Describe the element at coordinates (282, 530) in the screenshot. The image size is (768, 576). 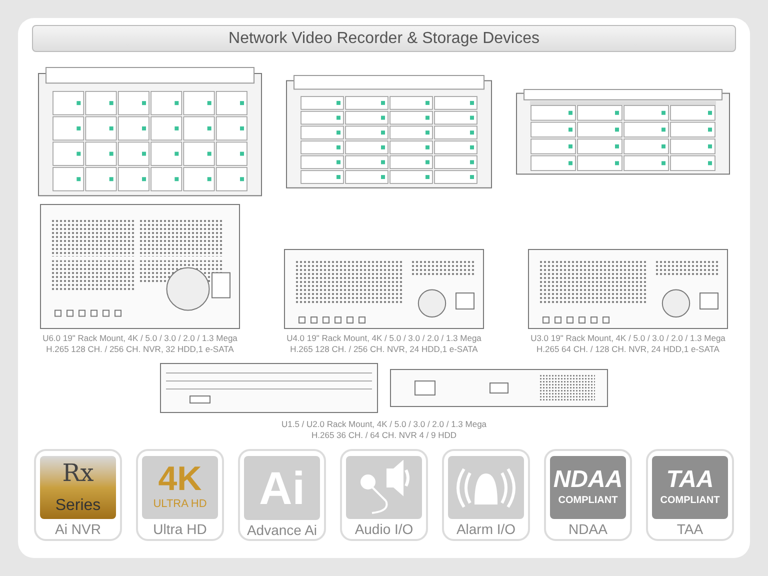
I see `feature-label: Advance Ai` at that location.